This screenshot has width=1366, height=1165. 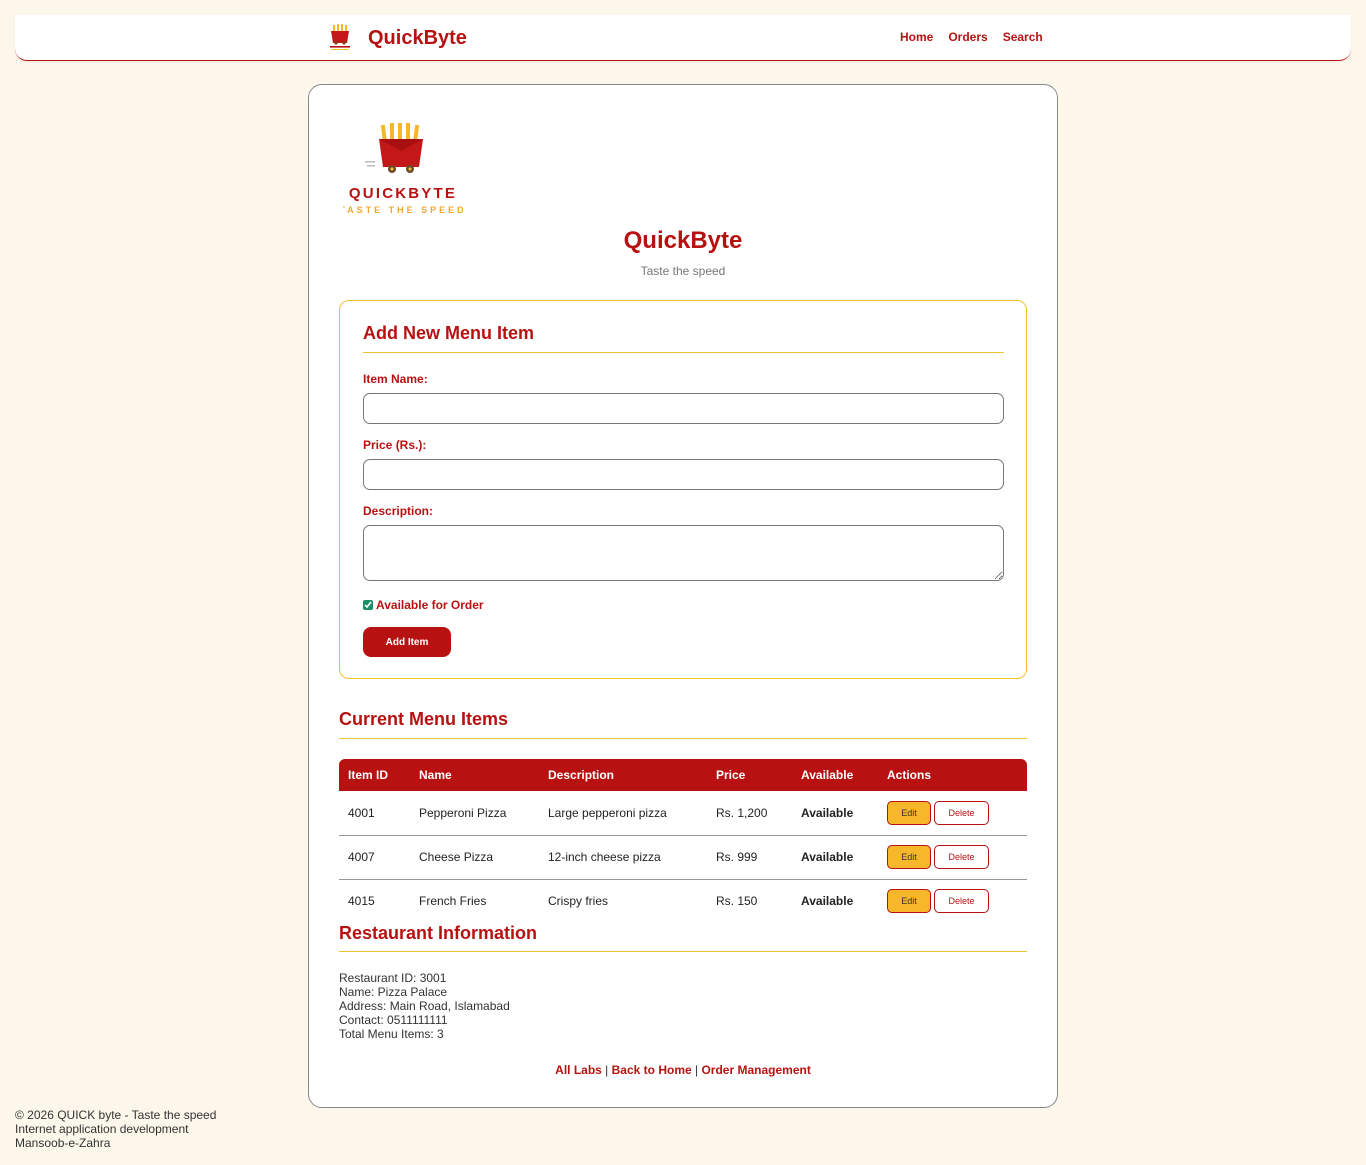 I want to click on add-item-button: Add Item, so click(x=407, y=642).